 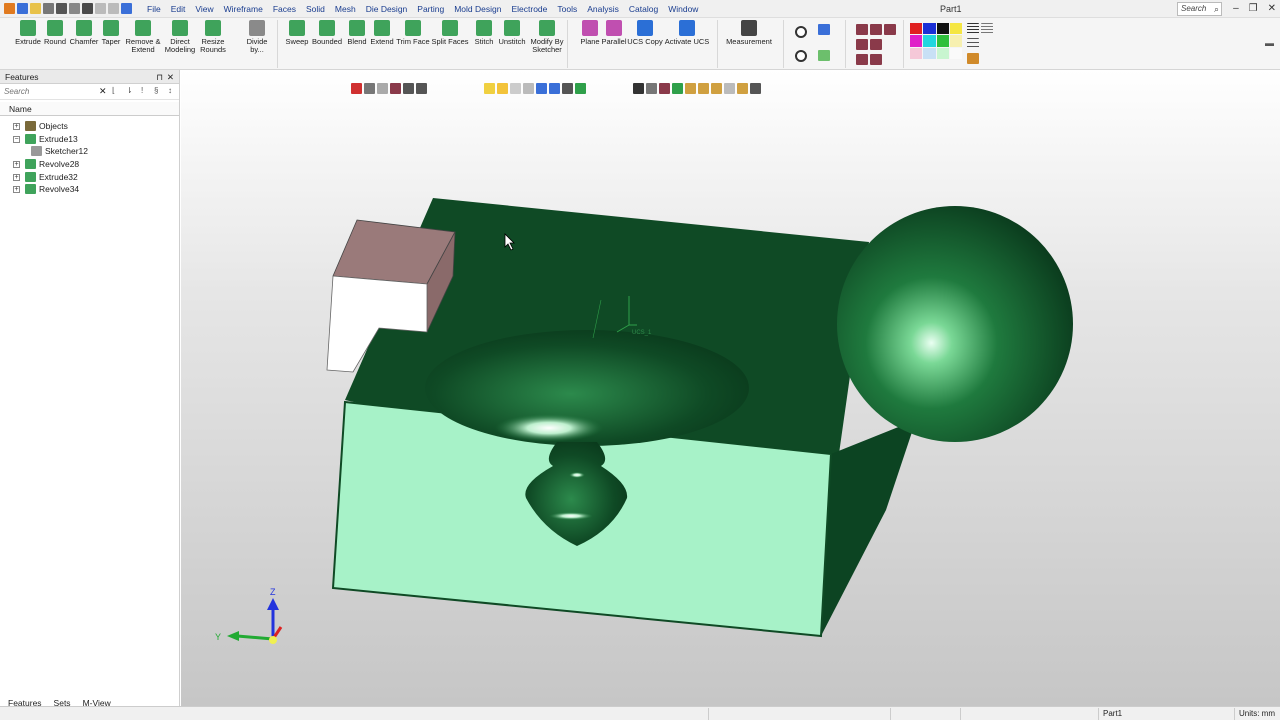 What do you see at coordinates (890, 29) in the screenshot?
I see `render-icon` at bounding box center [890, 29].